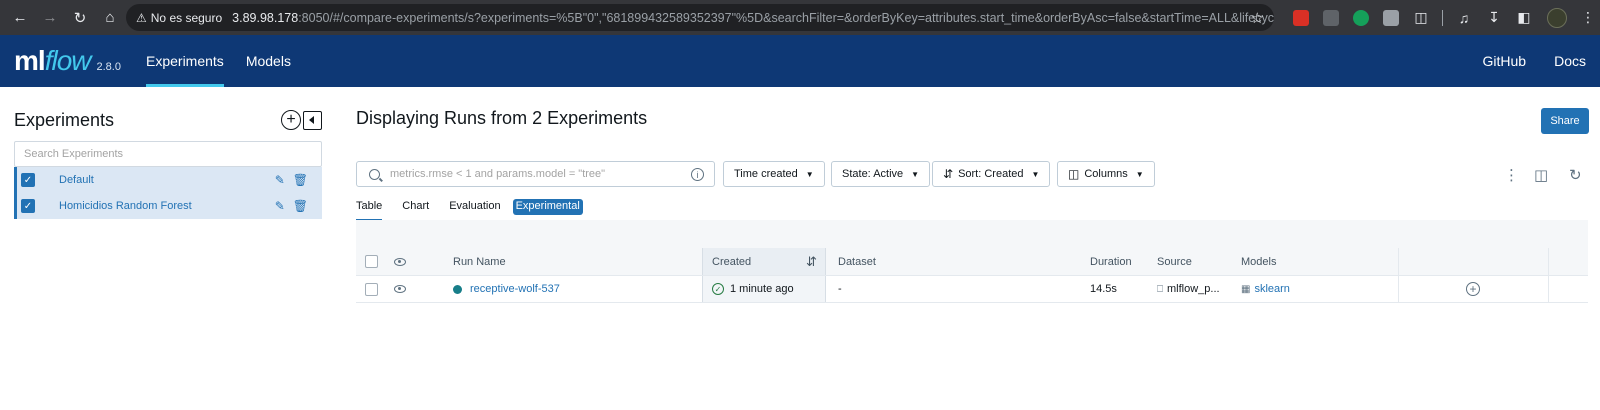 Image resolution: width=1600 pixels, height=410 pixels. I want to click on divider, so click(1442, 17).